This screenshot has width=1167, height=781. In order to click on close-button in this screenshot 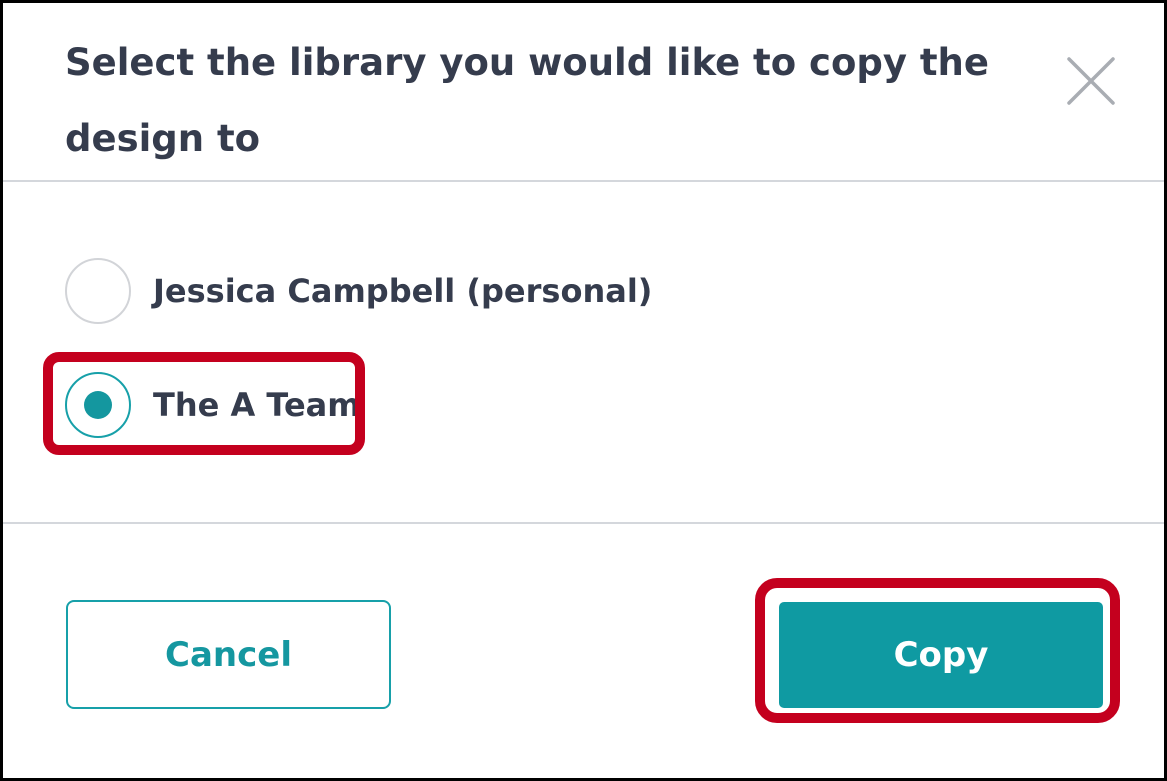, I will do `click(1091, 81)`.